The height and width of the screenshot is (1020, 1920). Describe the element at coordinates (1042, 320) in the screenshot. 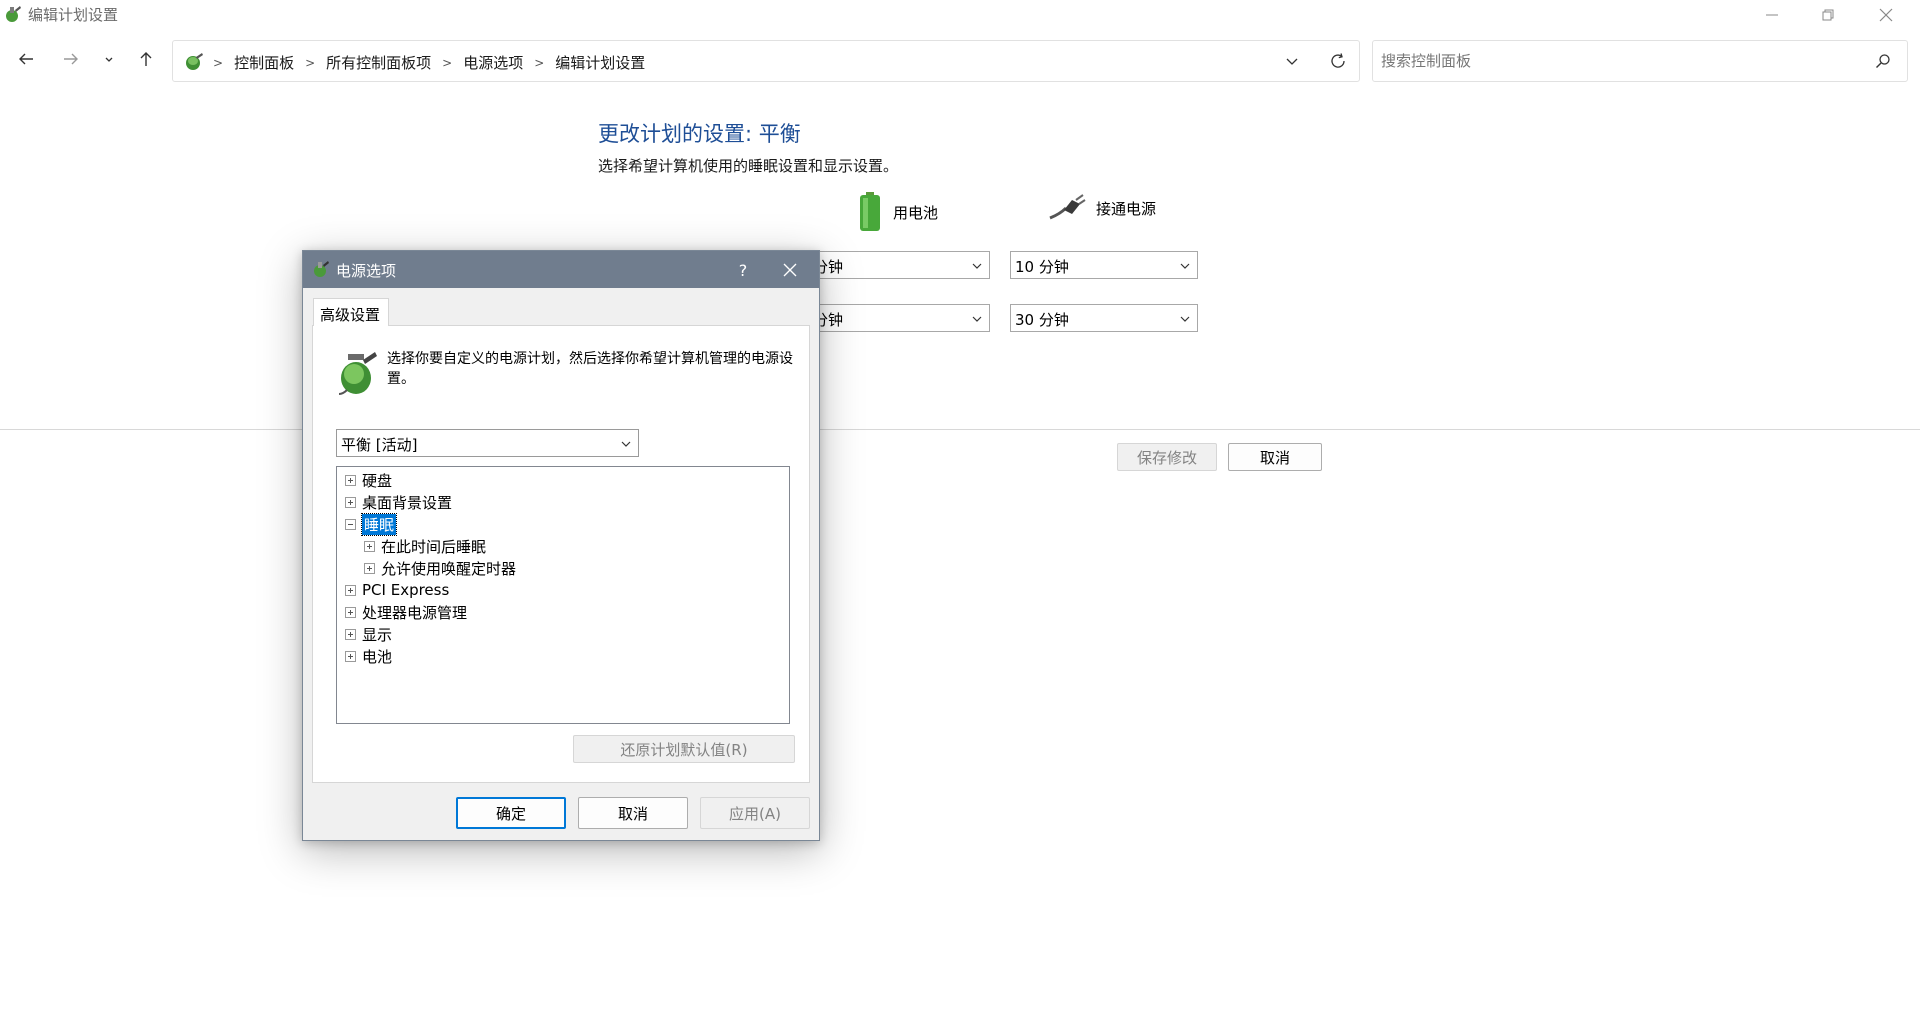

I see `select-value: 30 分钟` at that location.